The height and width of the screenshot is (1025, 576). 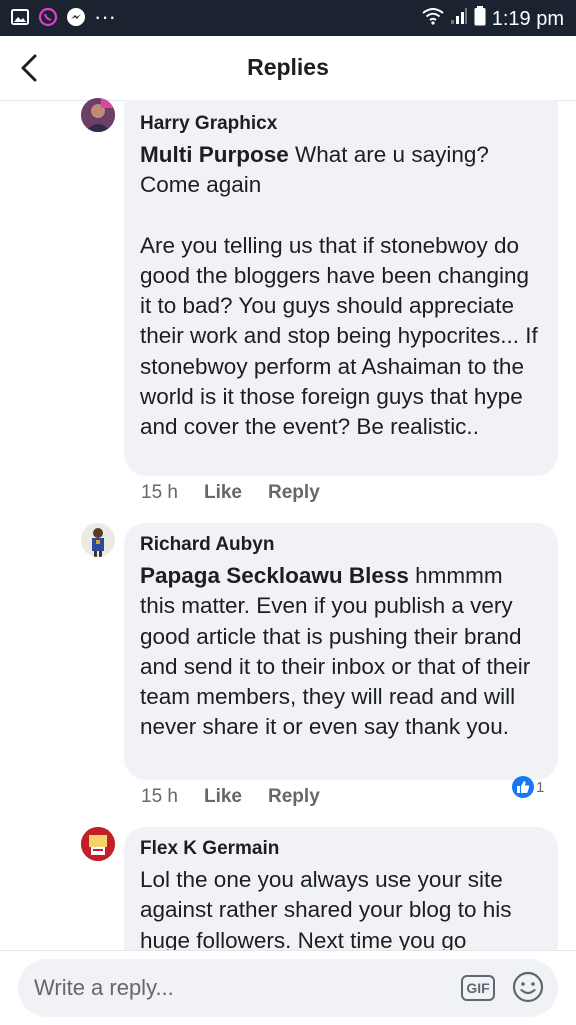 What do you see at coordinates (523, 787) in the screenshot?
I see `like-reaction-icon` at bounding box center [523, 787].